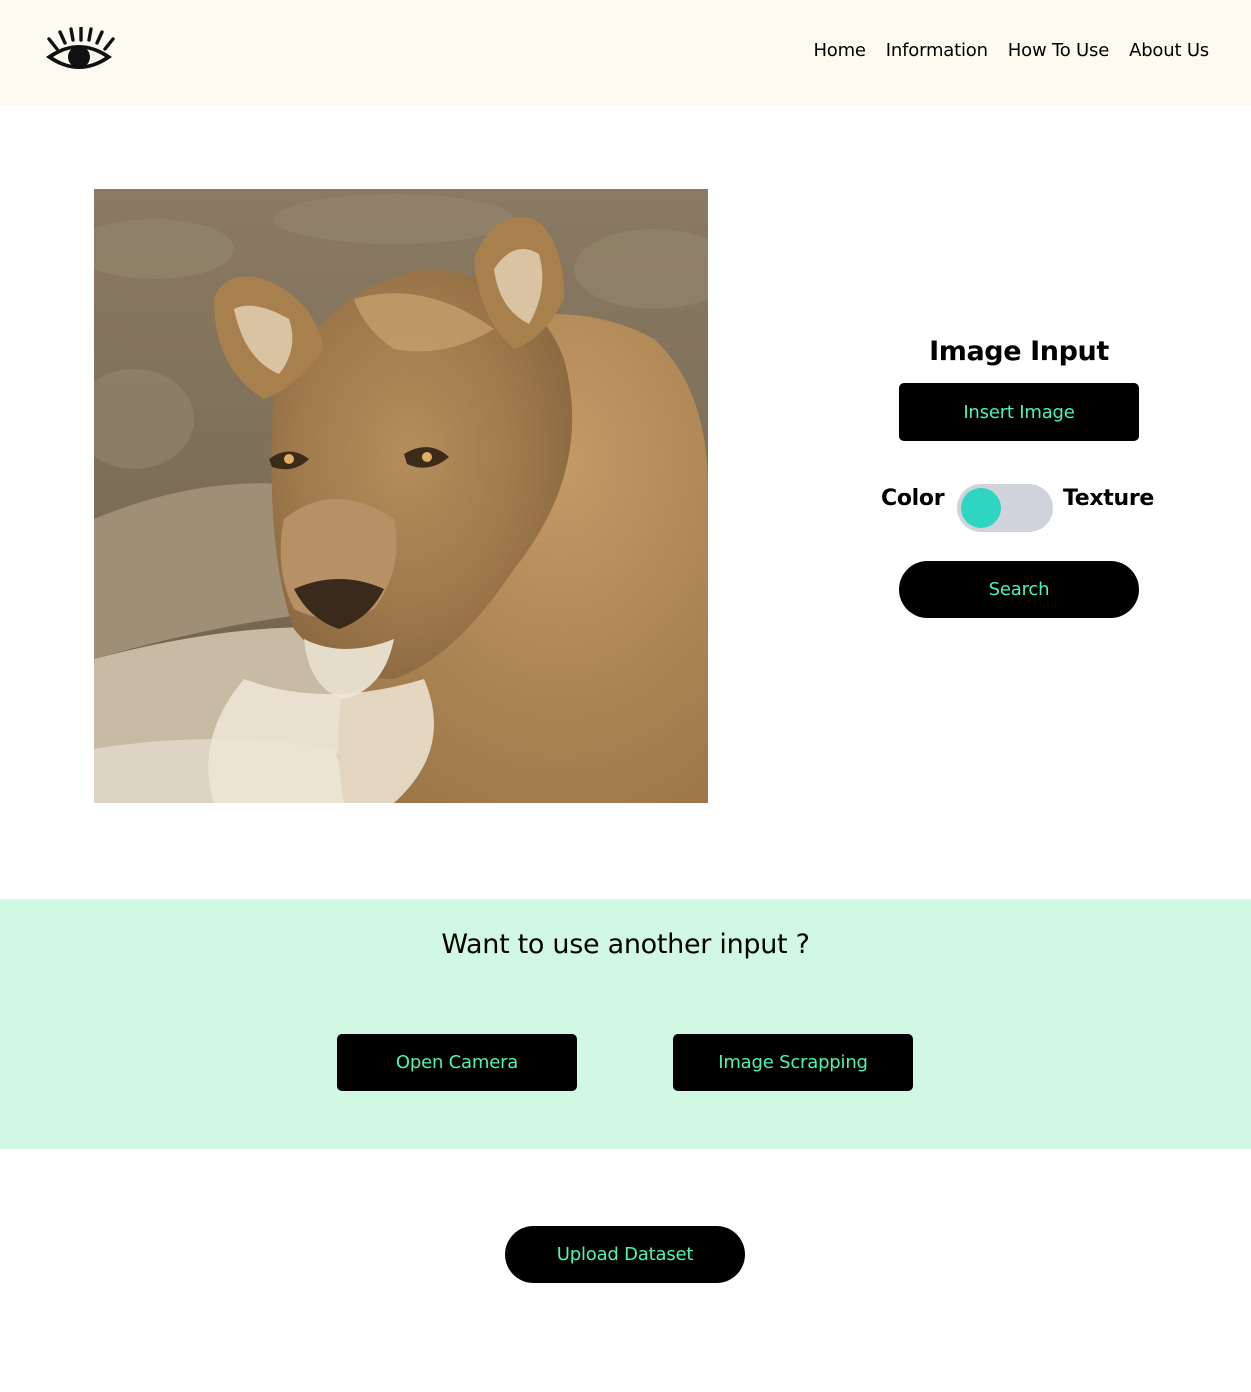  What do you see at coordinates (625, 944) in the screenshot?
I see `alternative-input-title: Want to use another input ?` at bounding box center [625, 944].